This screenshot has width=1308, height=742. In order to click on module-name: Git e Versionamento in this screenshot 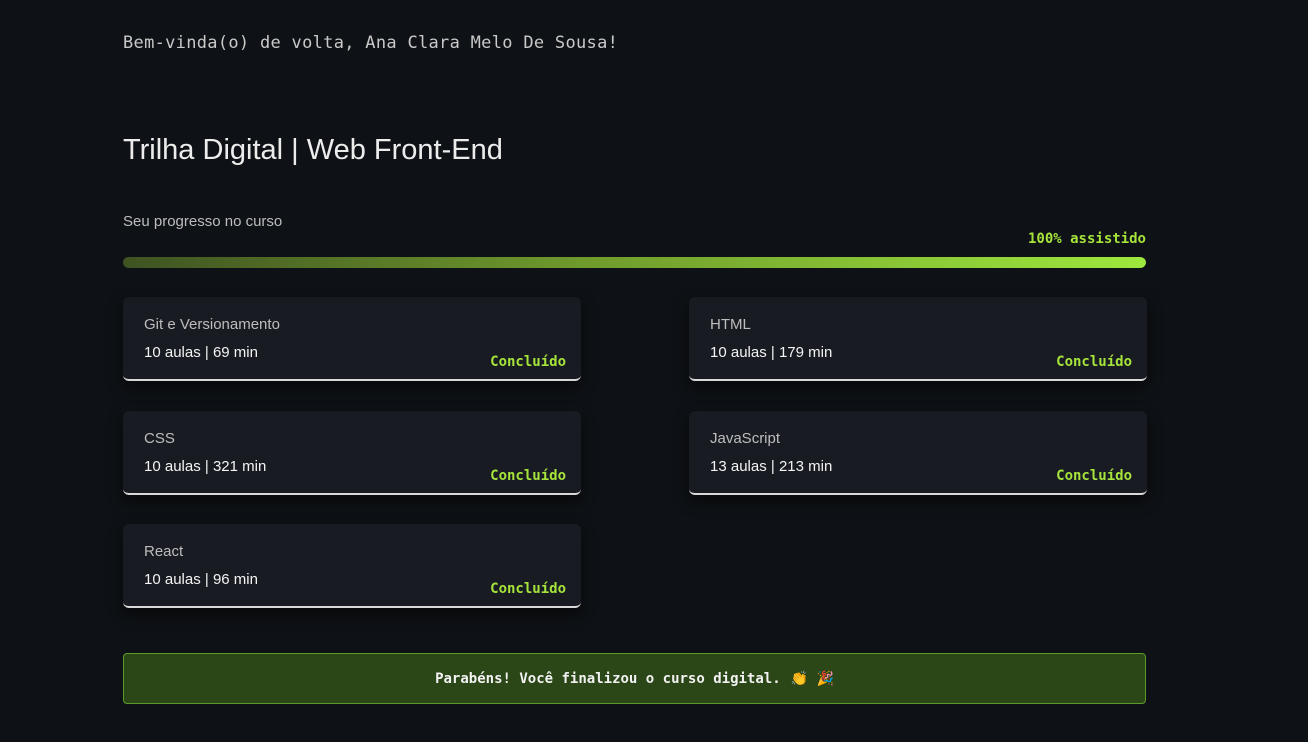, I will do `click(212, 324)`.